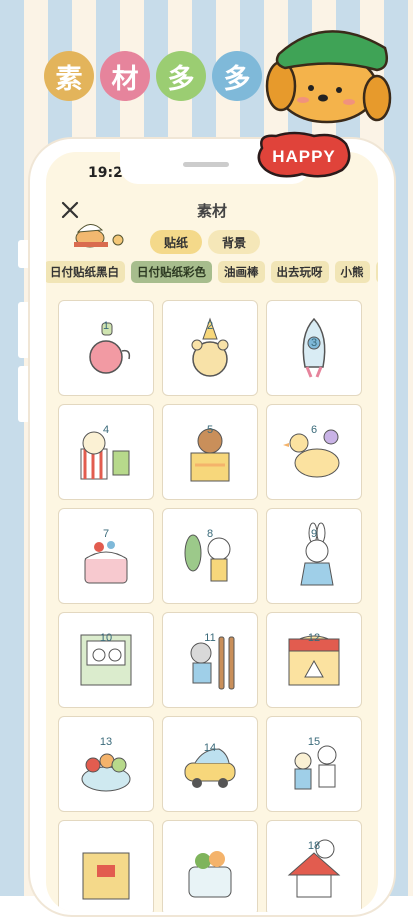  Describe the element at coordinates (106, 326) in the screenshot. I see `sticker-number: 1` at that location.